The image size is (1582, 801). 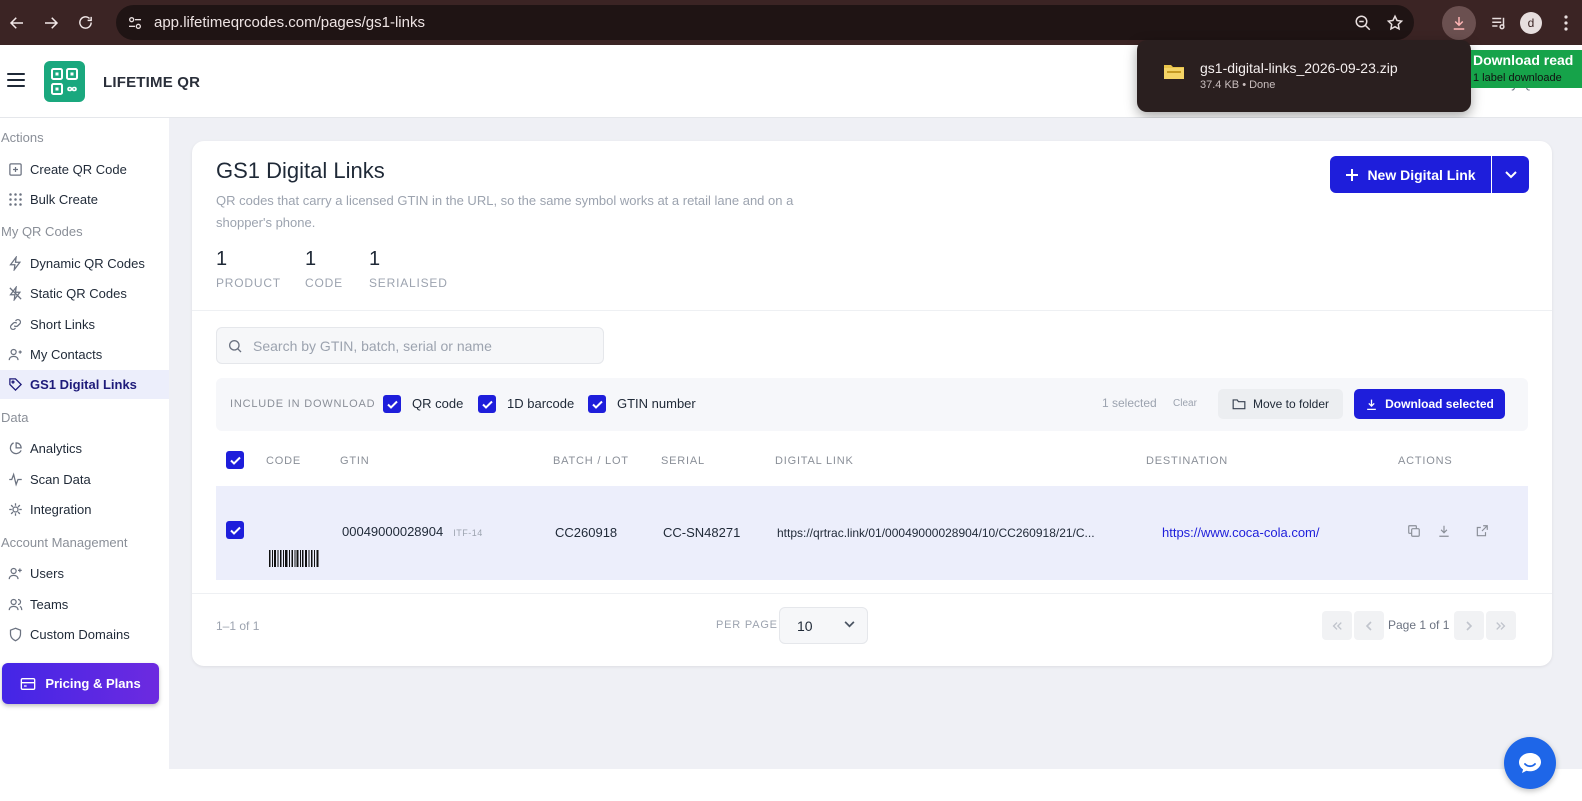 I want to click on chevrons-right-icon, so click(x=1501, y=625).